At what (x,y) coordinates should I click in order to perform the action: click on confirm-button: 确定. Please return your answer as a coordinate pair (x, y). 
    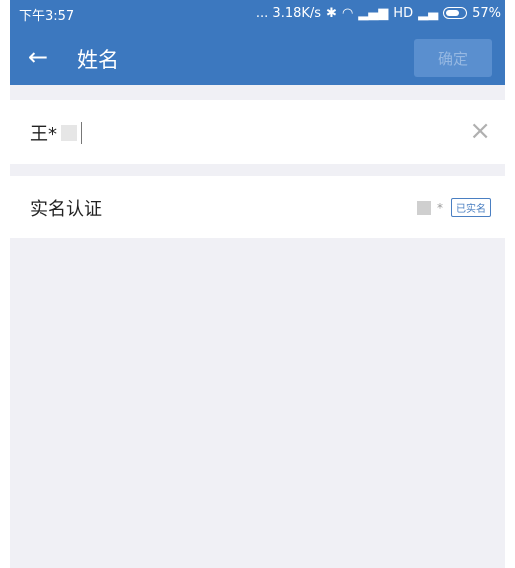
    Looking at the image, I should click on (453, 58).